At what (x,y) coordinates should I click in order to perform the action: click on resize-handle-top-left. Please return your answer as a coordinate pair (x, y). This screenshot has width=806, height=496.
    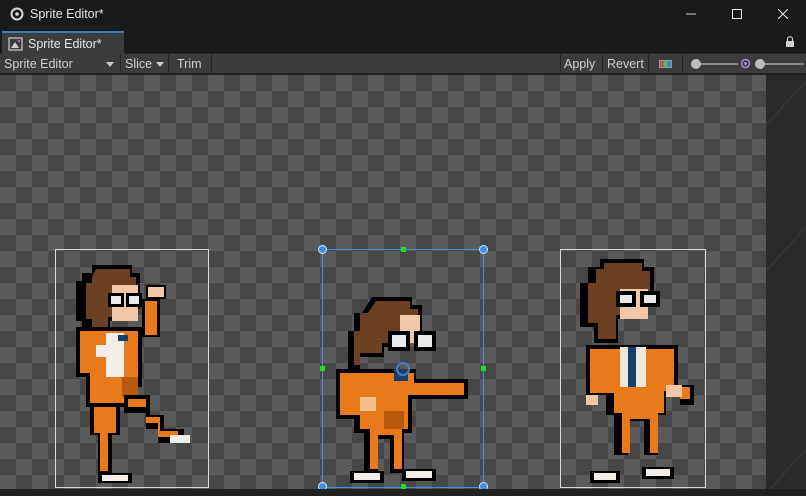
    Looking at the image, I should click on (322, 249).